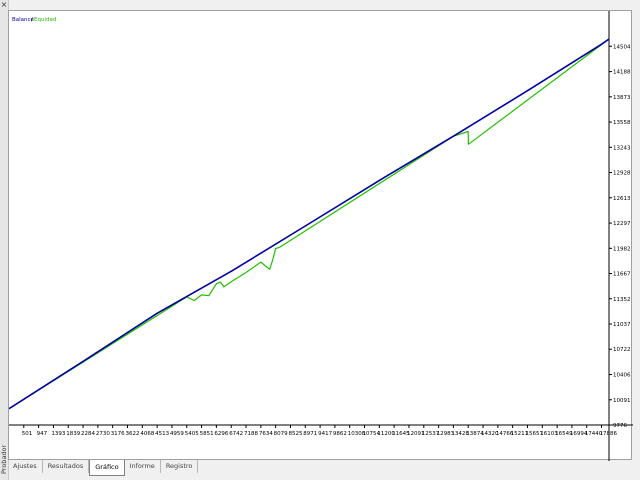 The width and height of the screenshot is (640, 480). What do you see at coordinates (236, 434) in the screenshot?
I see `x-tick-label: 6742` at bounding box center [236, 434].